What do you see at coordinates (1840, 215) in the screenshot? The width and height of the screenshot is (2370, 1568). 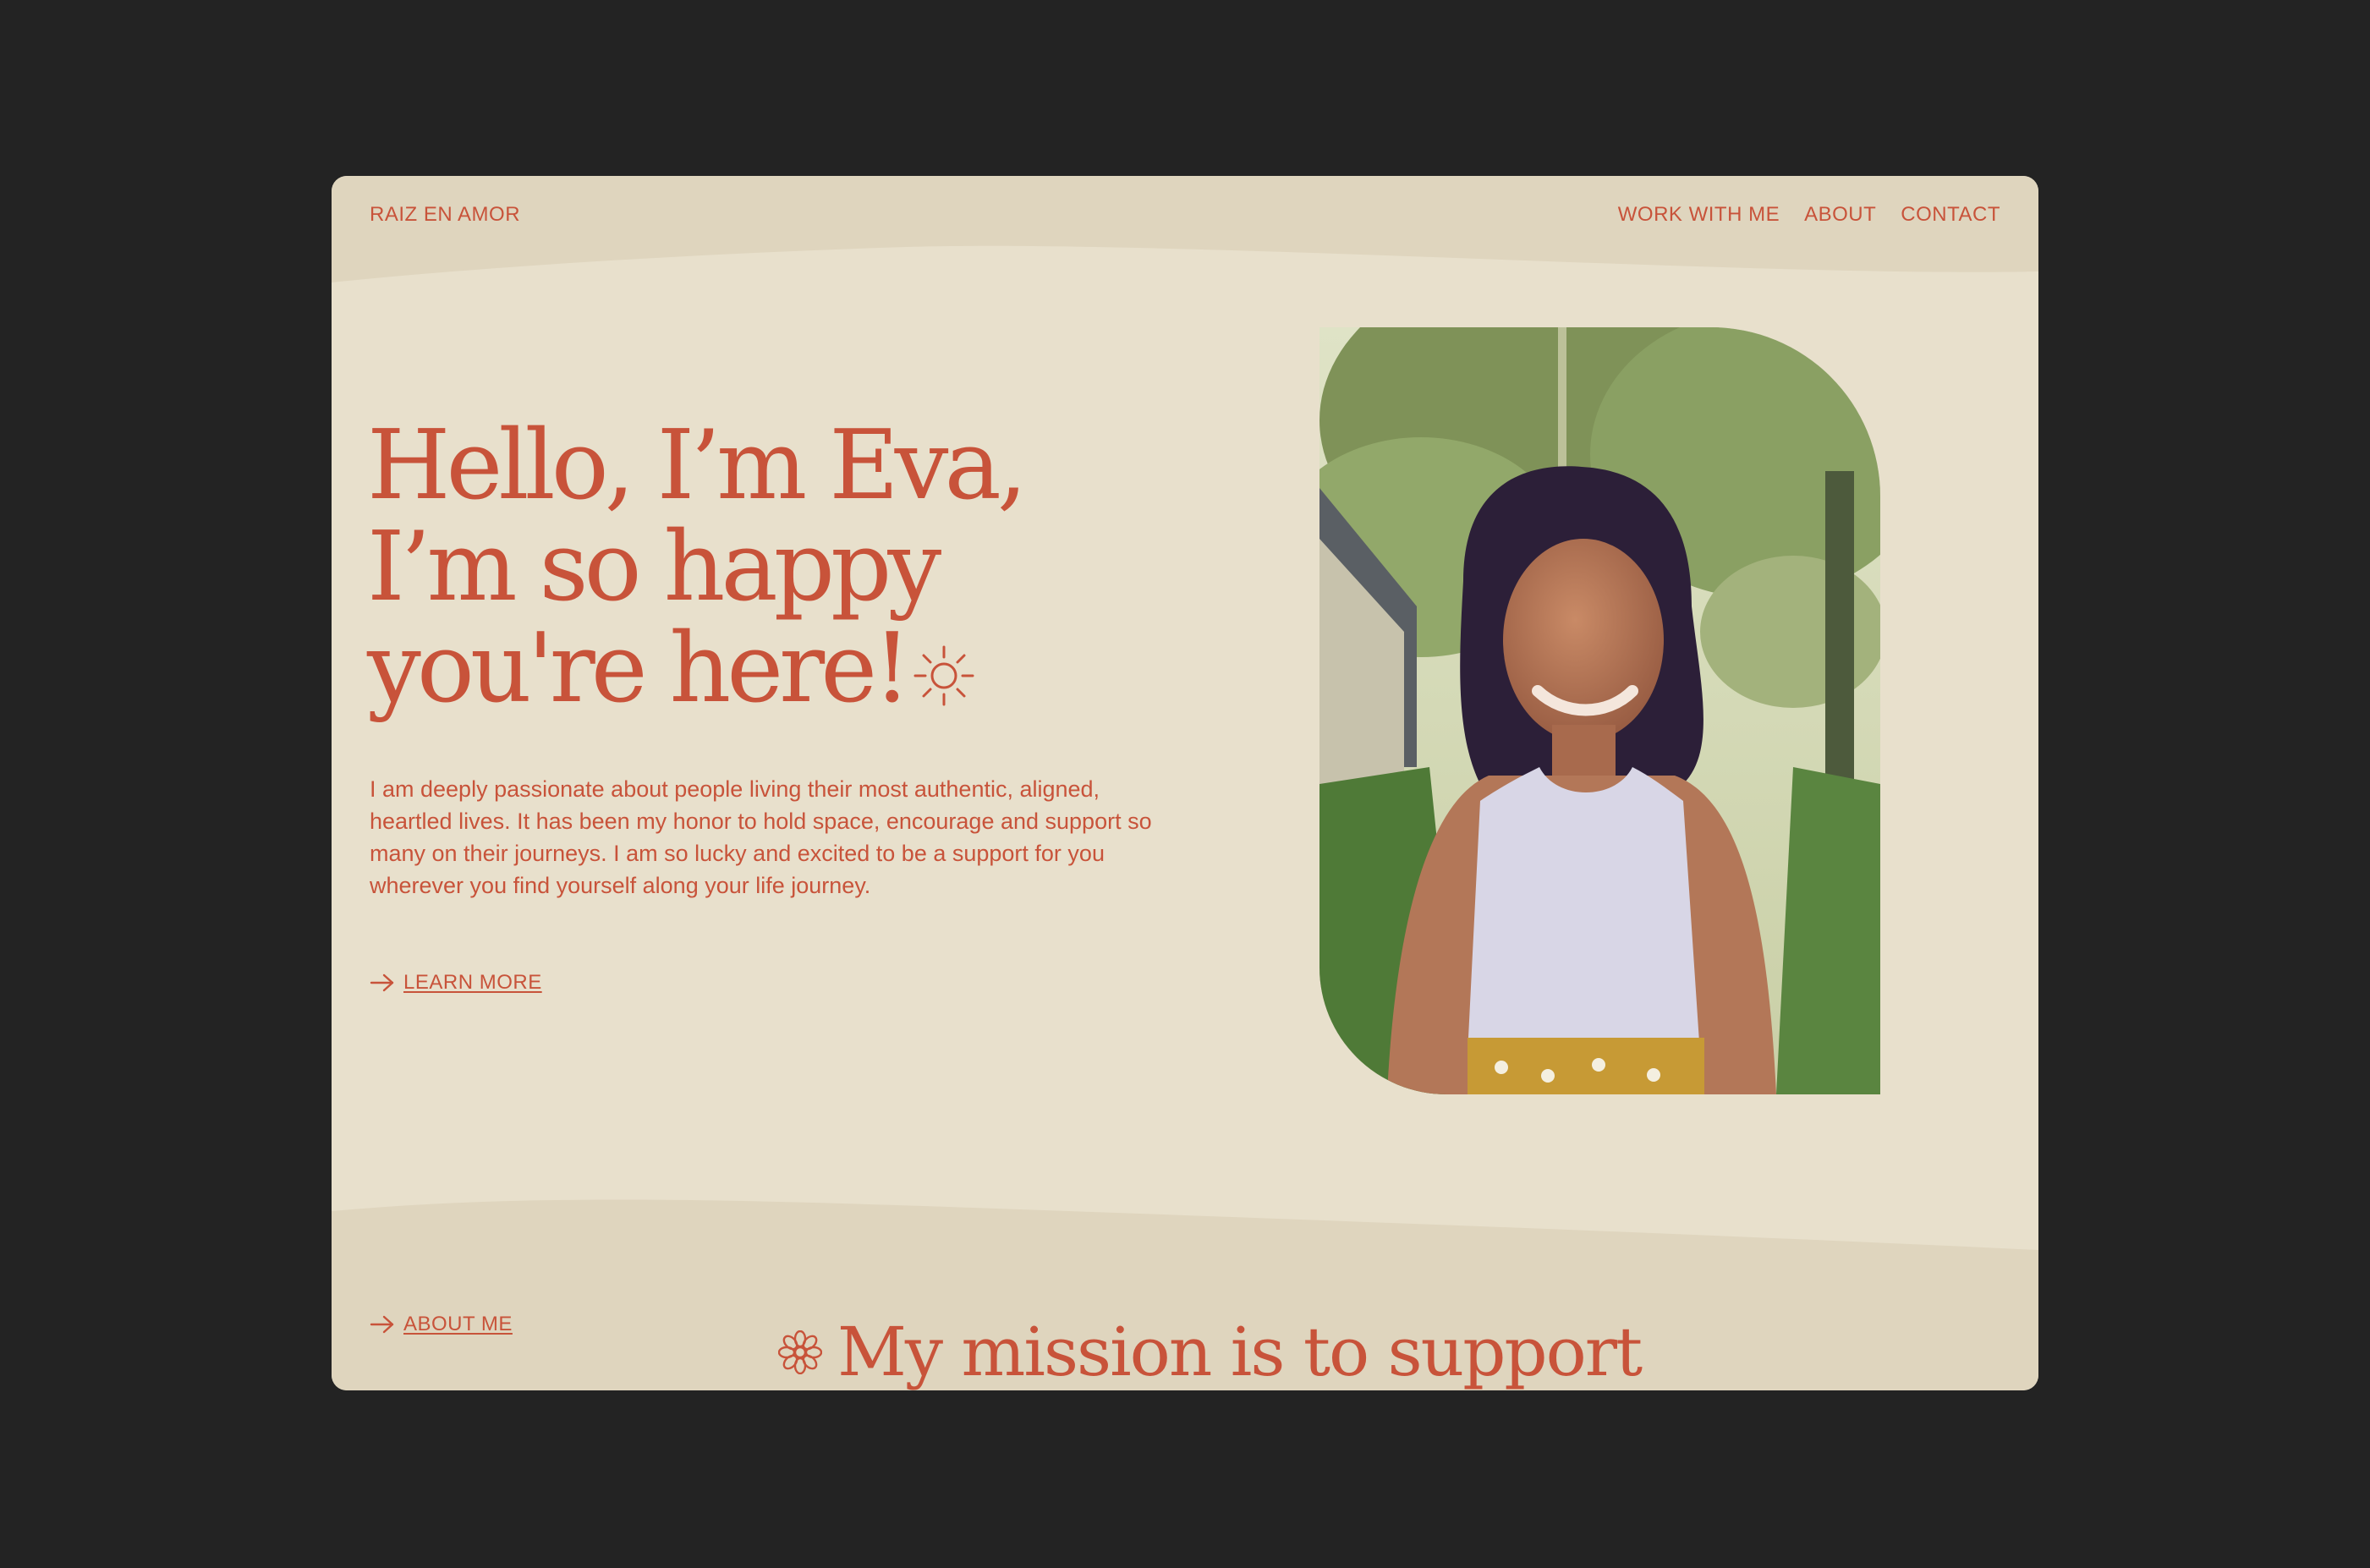 I see `nav-about: ABOUT` at bounding box center [1840, 215].